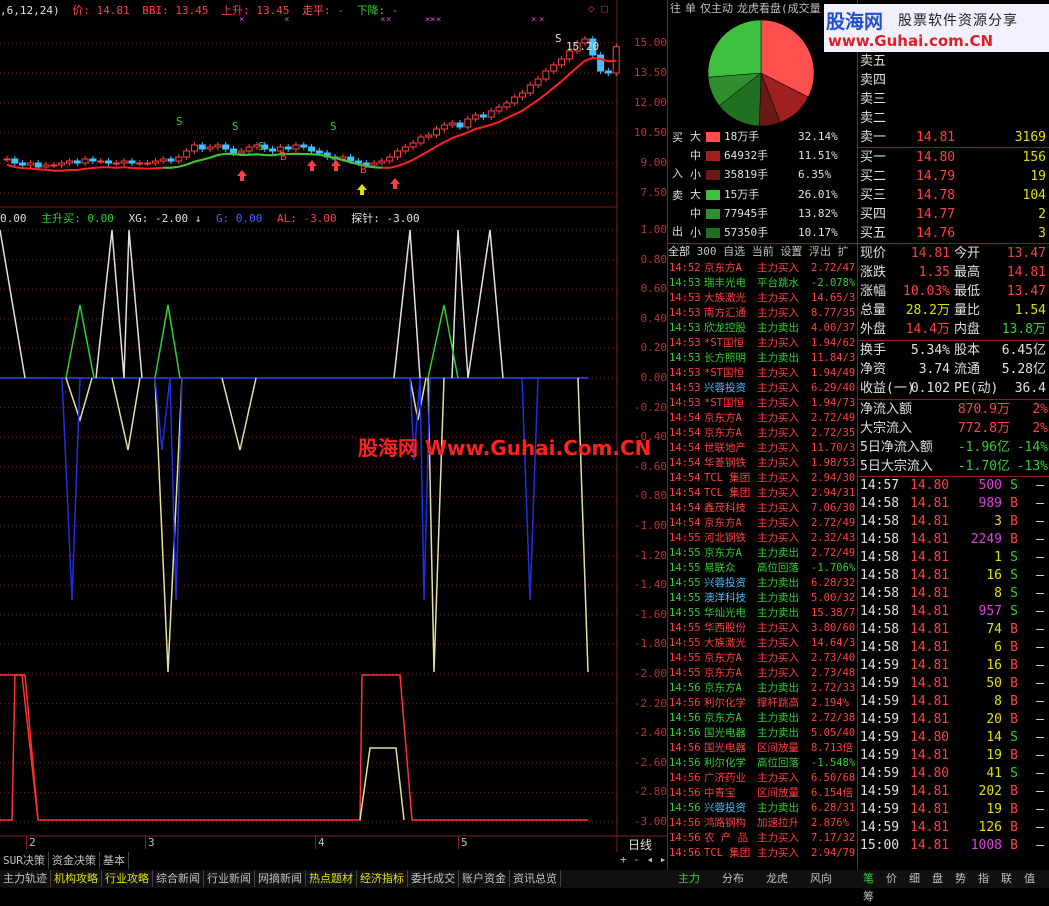 The width and height of the screenshot is (1049, 906). I want to click on tab-wind: 风向, so click(821, 879).